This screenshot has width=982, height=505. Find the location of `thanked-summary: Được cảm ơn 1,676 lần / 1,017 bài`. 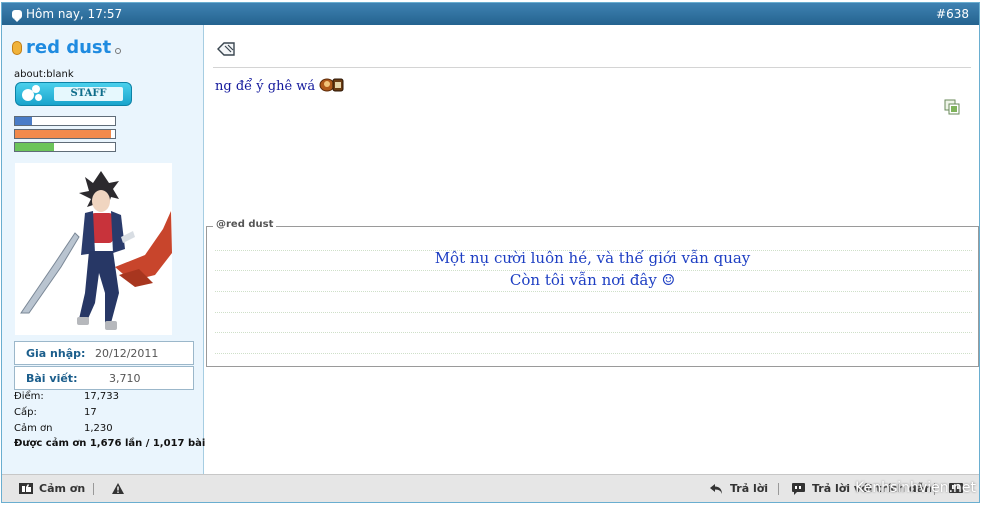

thanked-summary: Được cảm ơn 1,676 lần / 1,017 bài is located at coordinates (110, 443).